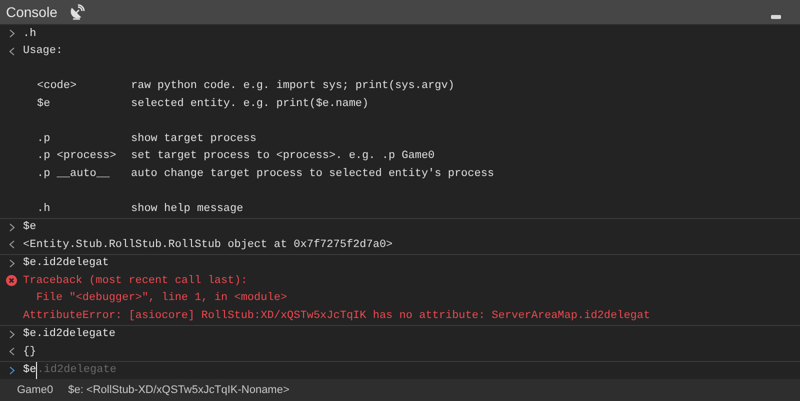 The image size is (800, 401). I want to click on command-text: $e.id2delegat, so click(66, 263).